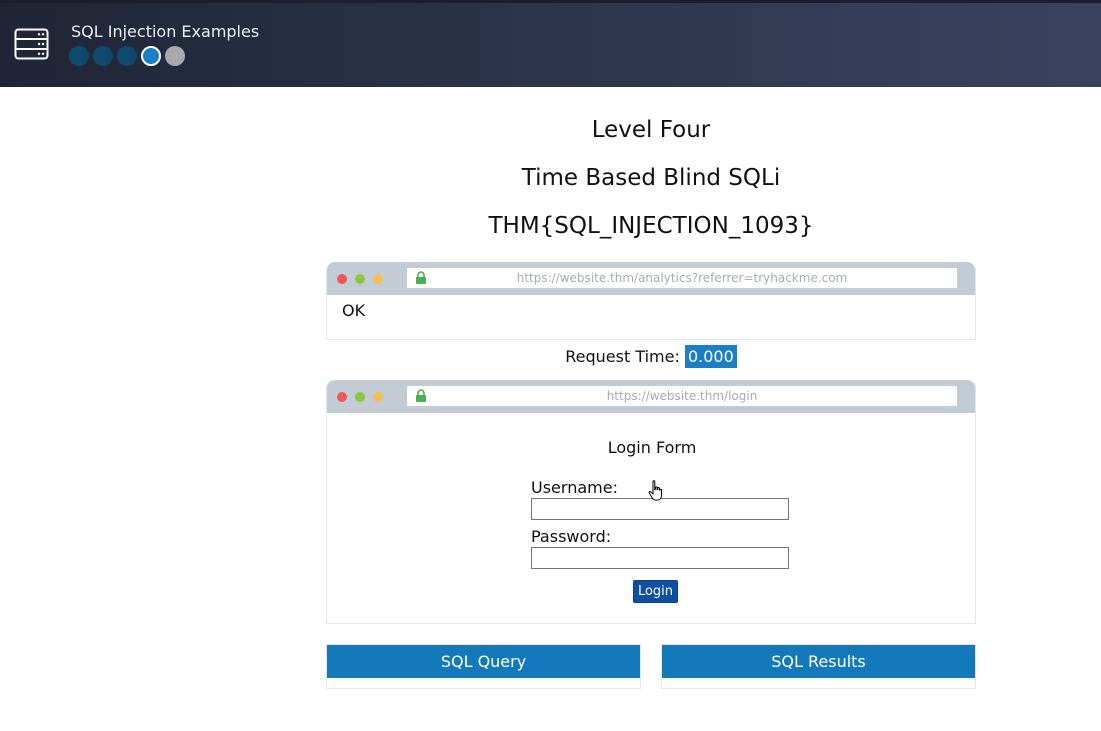  I want to click on request-time-row: Request Time: 0.000, so click(651, 356).